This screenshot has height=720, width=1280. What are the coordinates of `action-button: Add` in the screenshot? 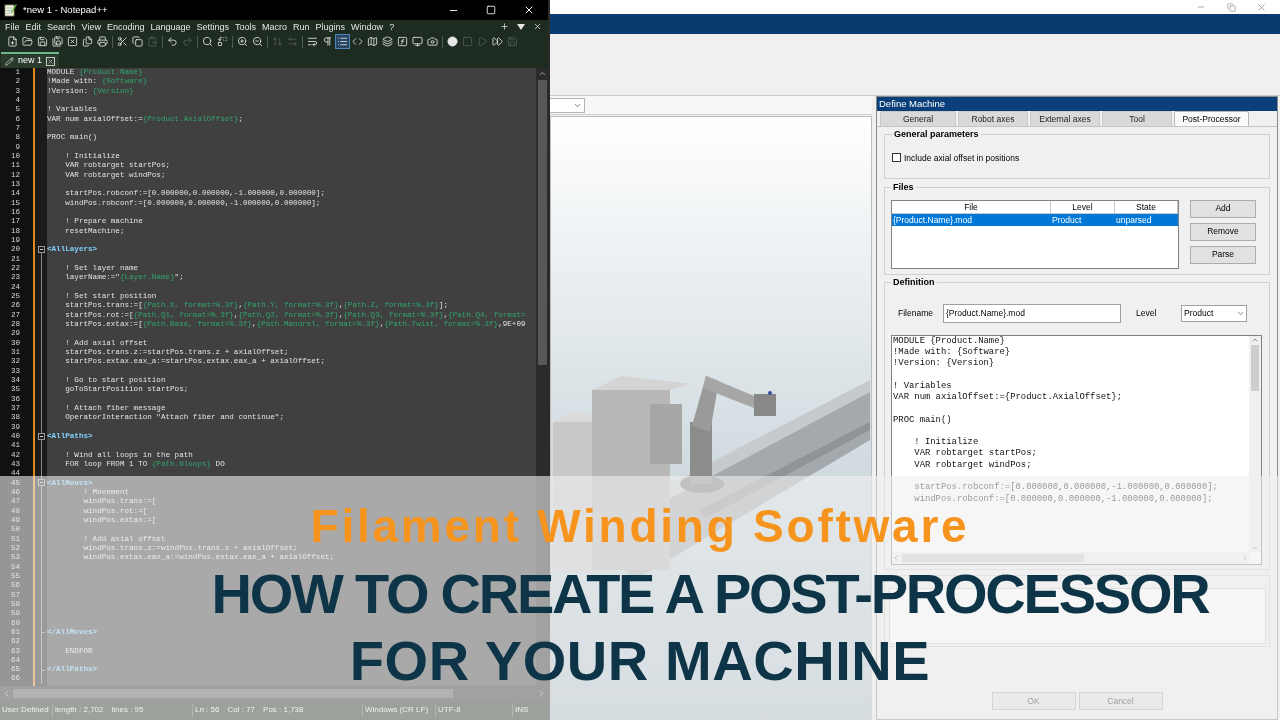 It's located at (1223, 208).